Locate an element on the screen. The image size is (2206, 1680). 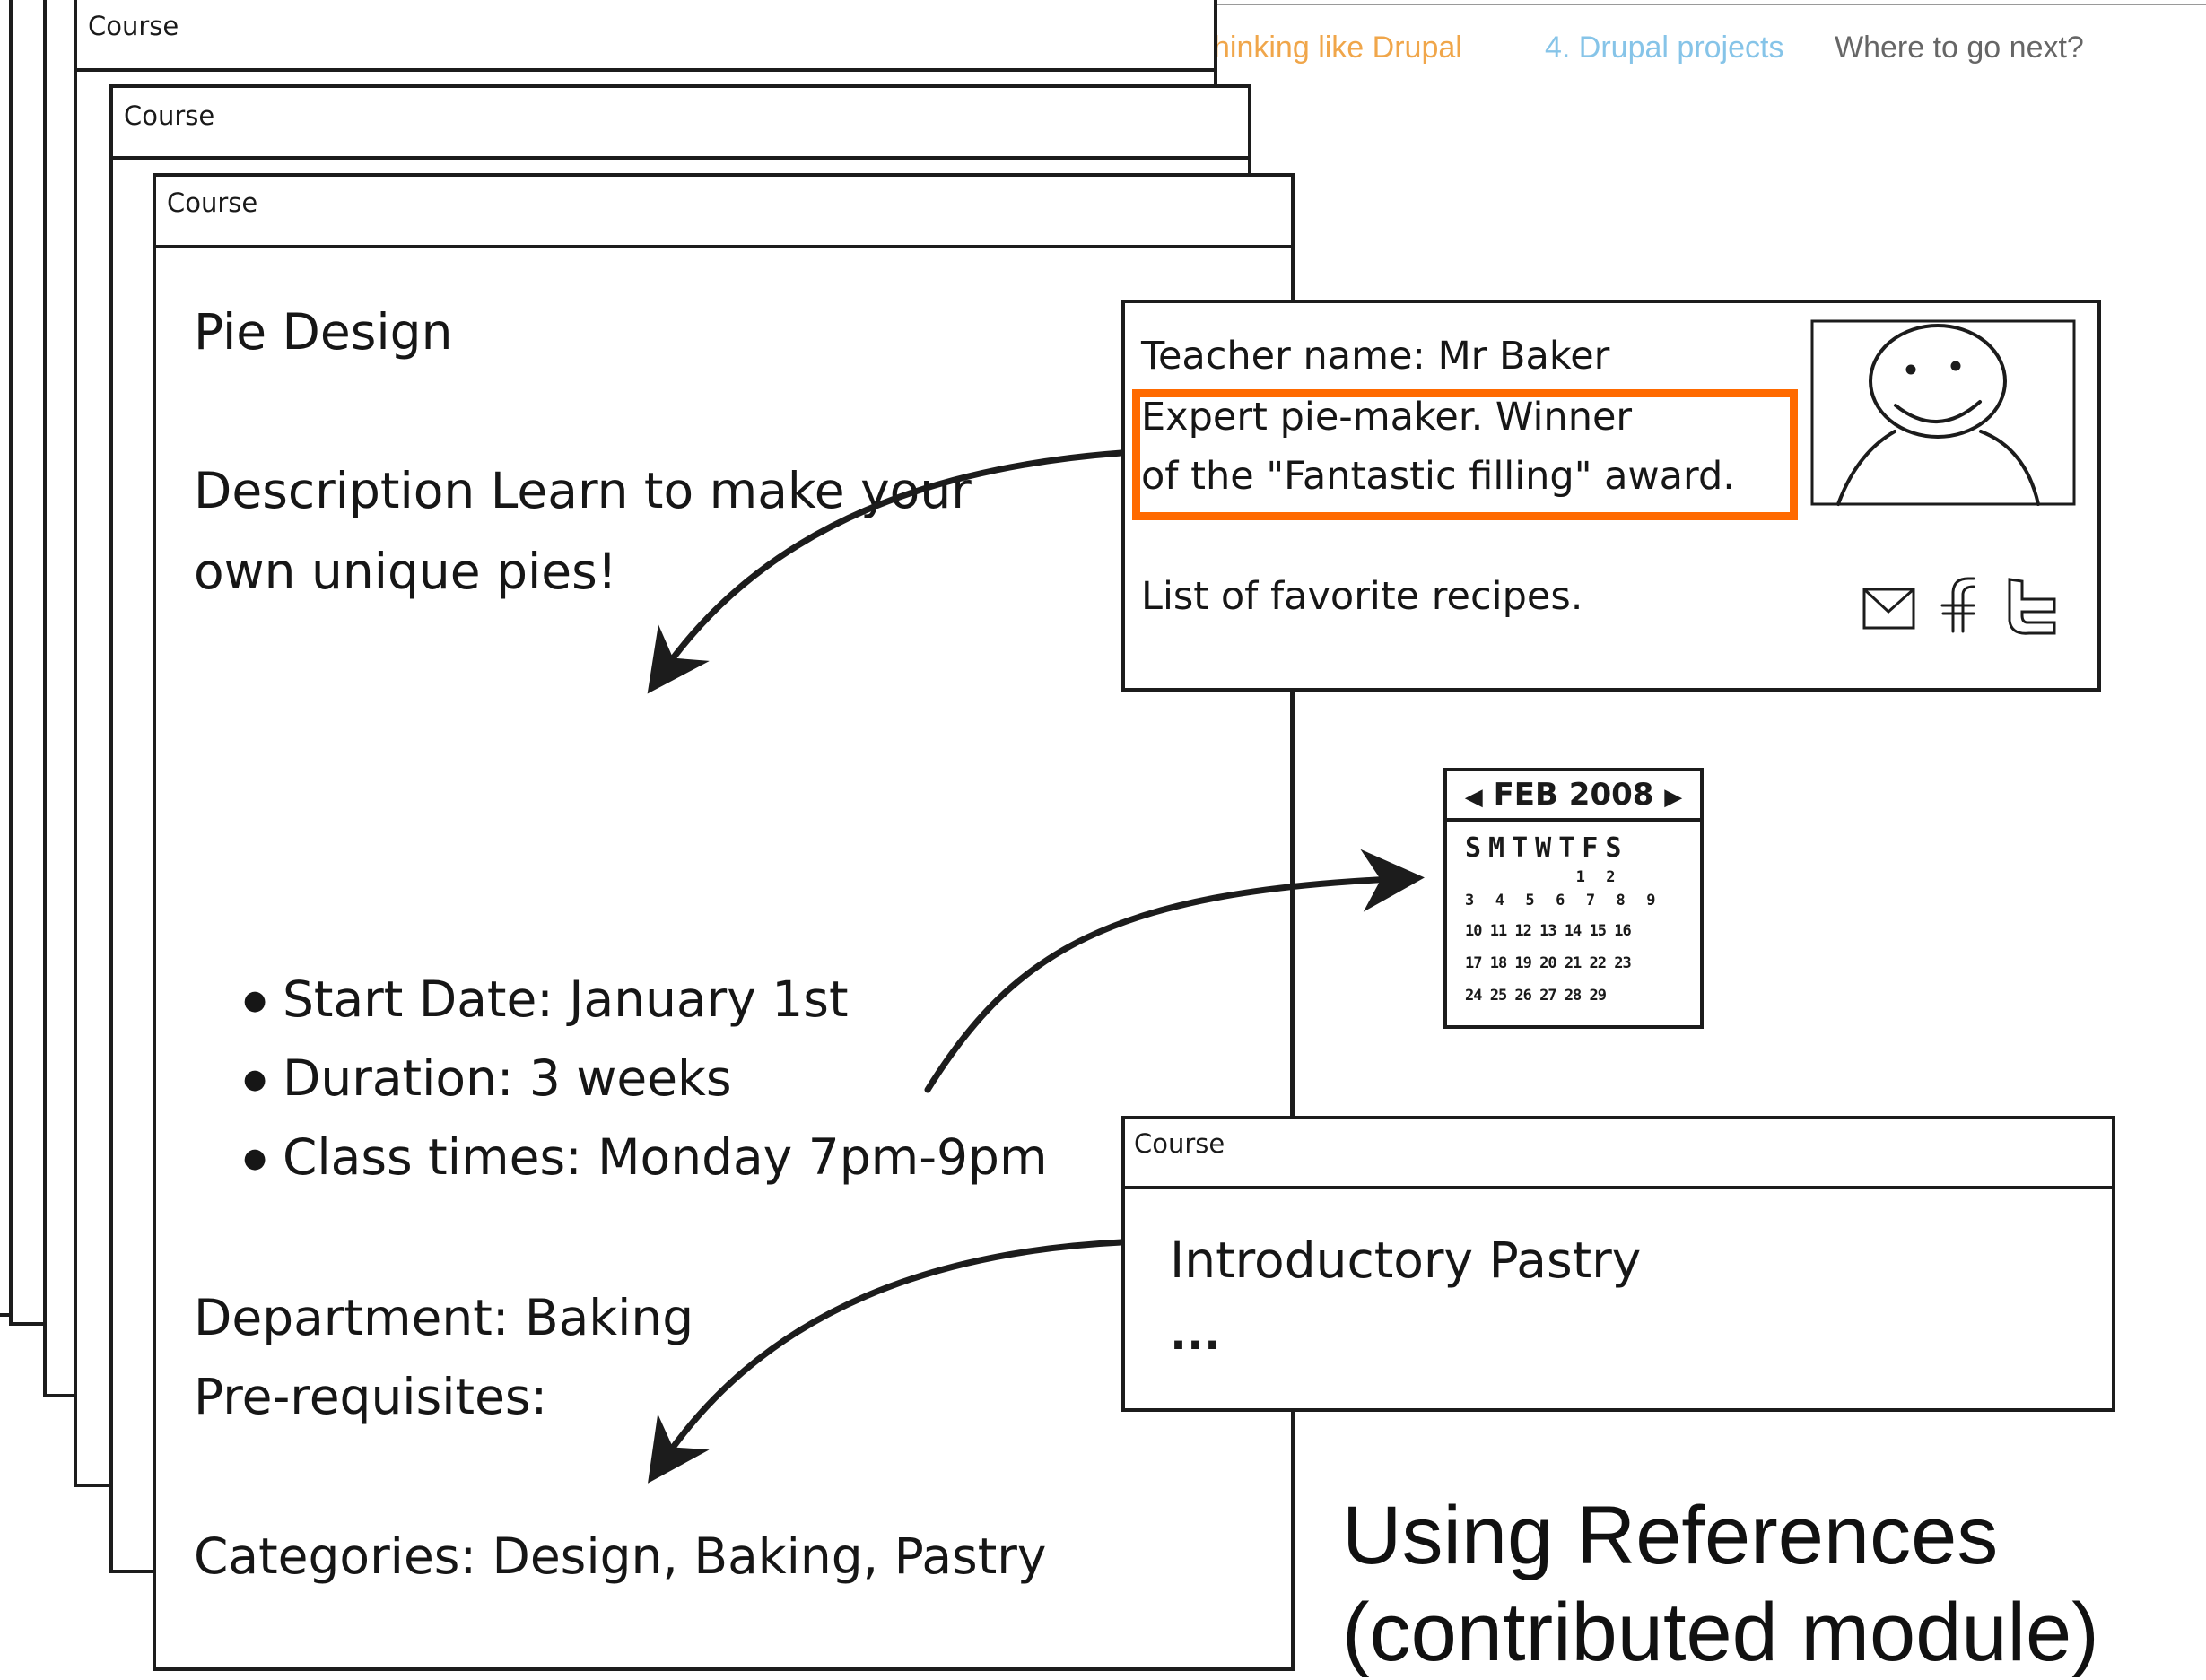
reference-arrow-calendar is located at coordinates (1174, 971).